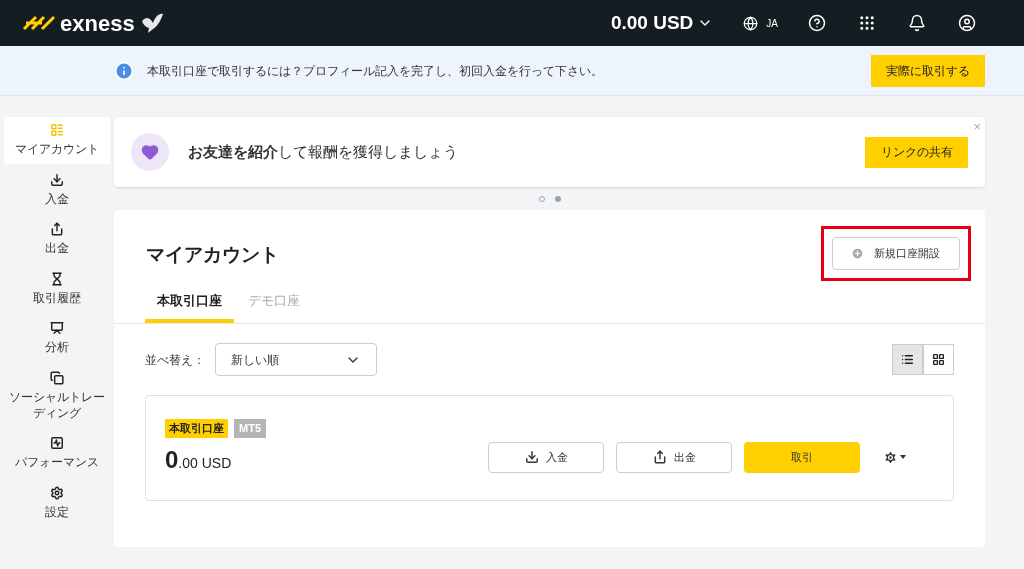 The image size is (1024, 569). I want to click on grid-icon, so click(938, 359).